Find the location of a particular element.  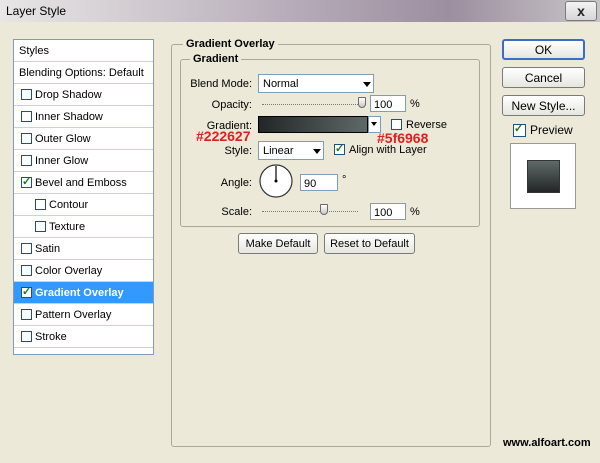

sidebar-item-label: Blending Options: Default is located at coordinates (81, 73).